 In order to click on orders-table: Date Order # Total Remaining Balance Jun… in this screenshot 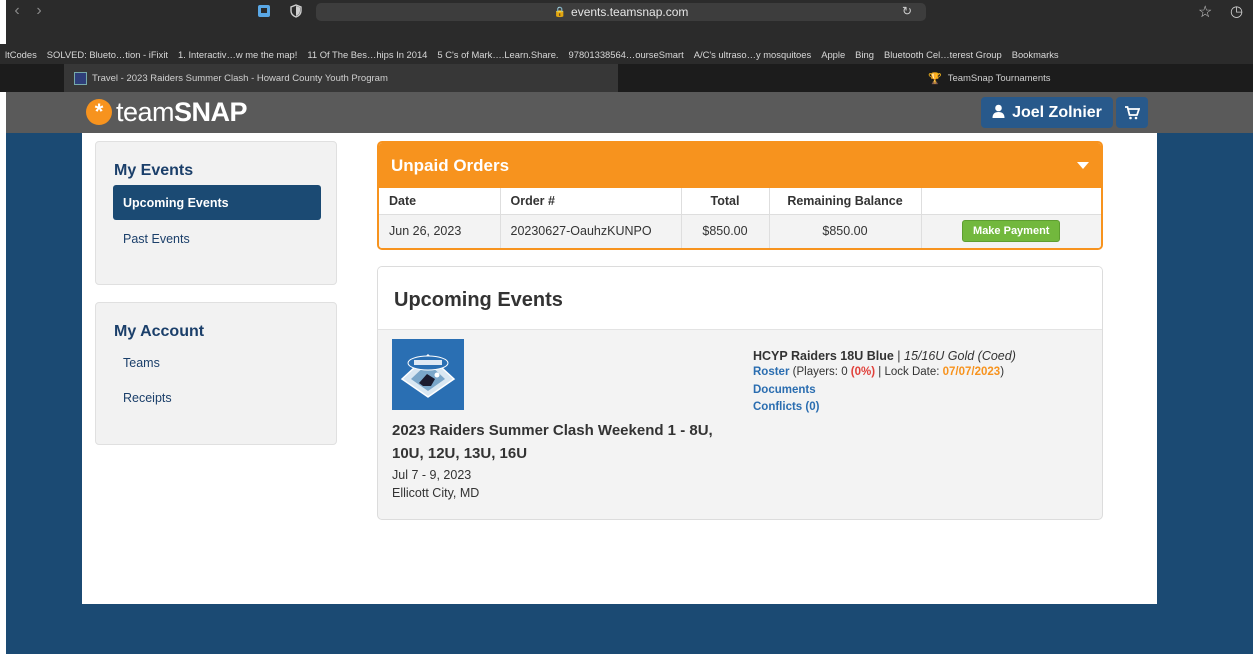, I will do `click(740, 218)`.